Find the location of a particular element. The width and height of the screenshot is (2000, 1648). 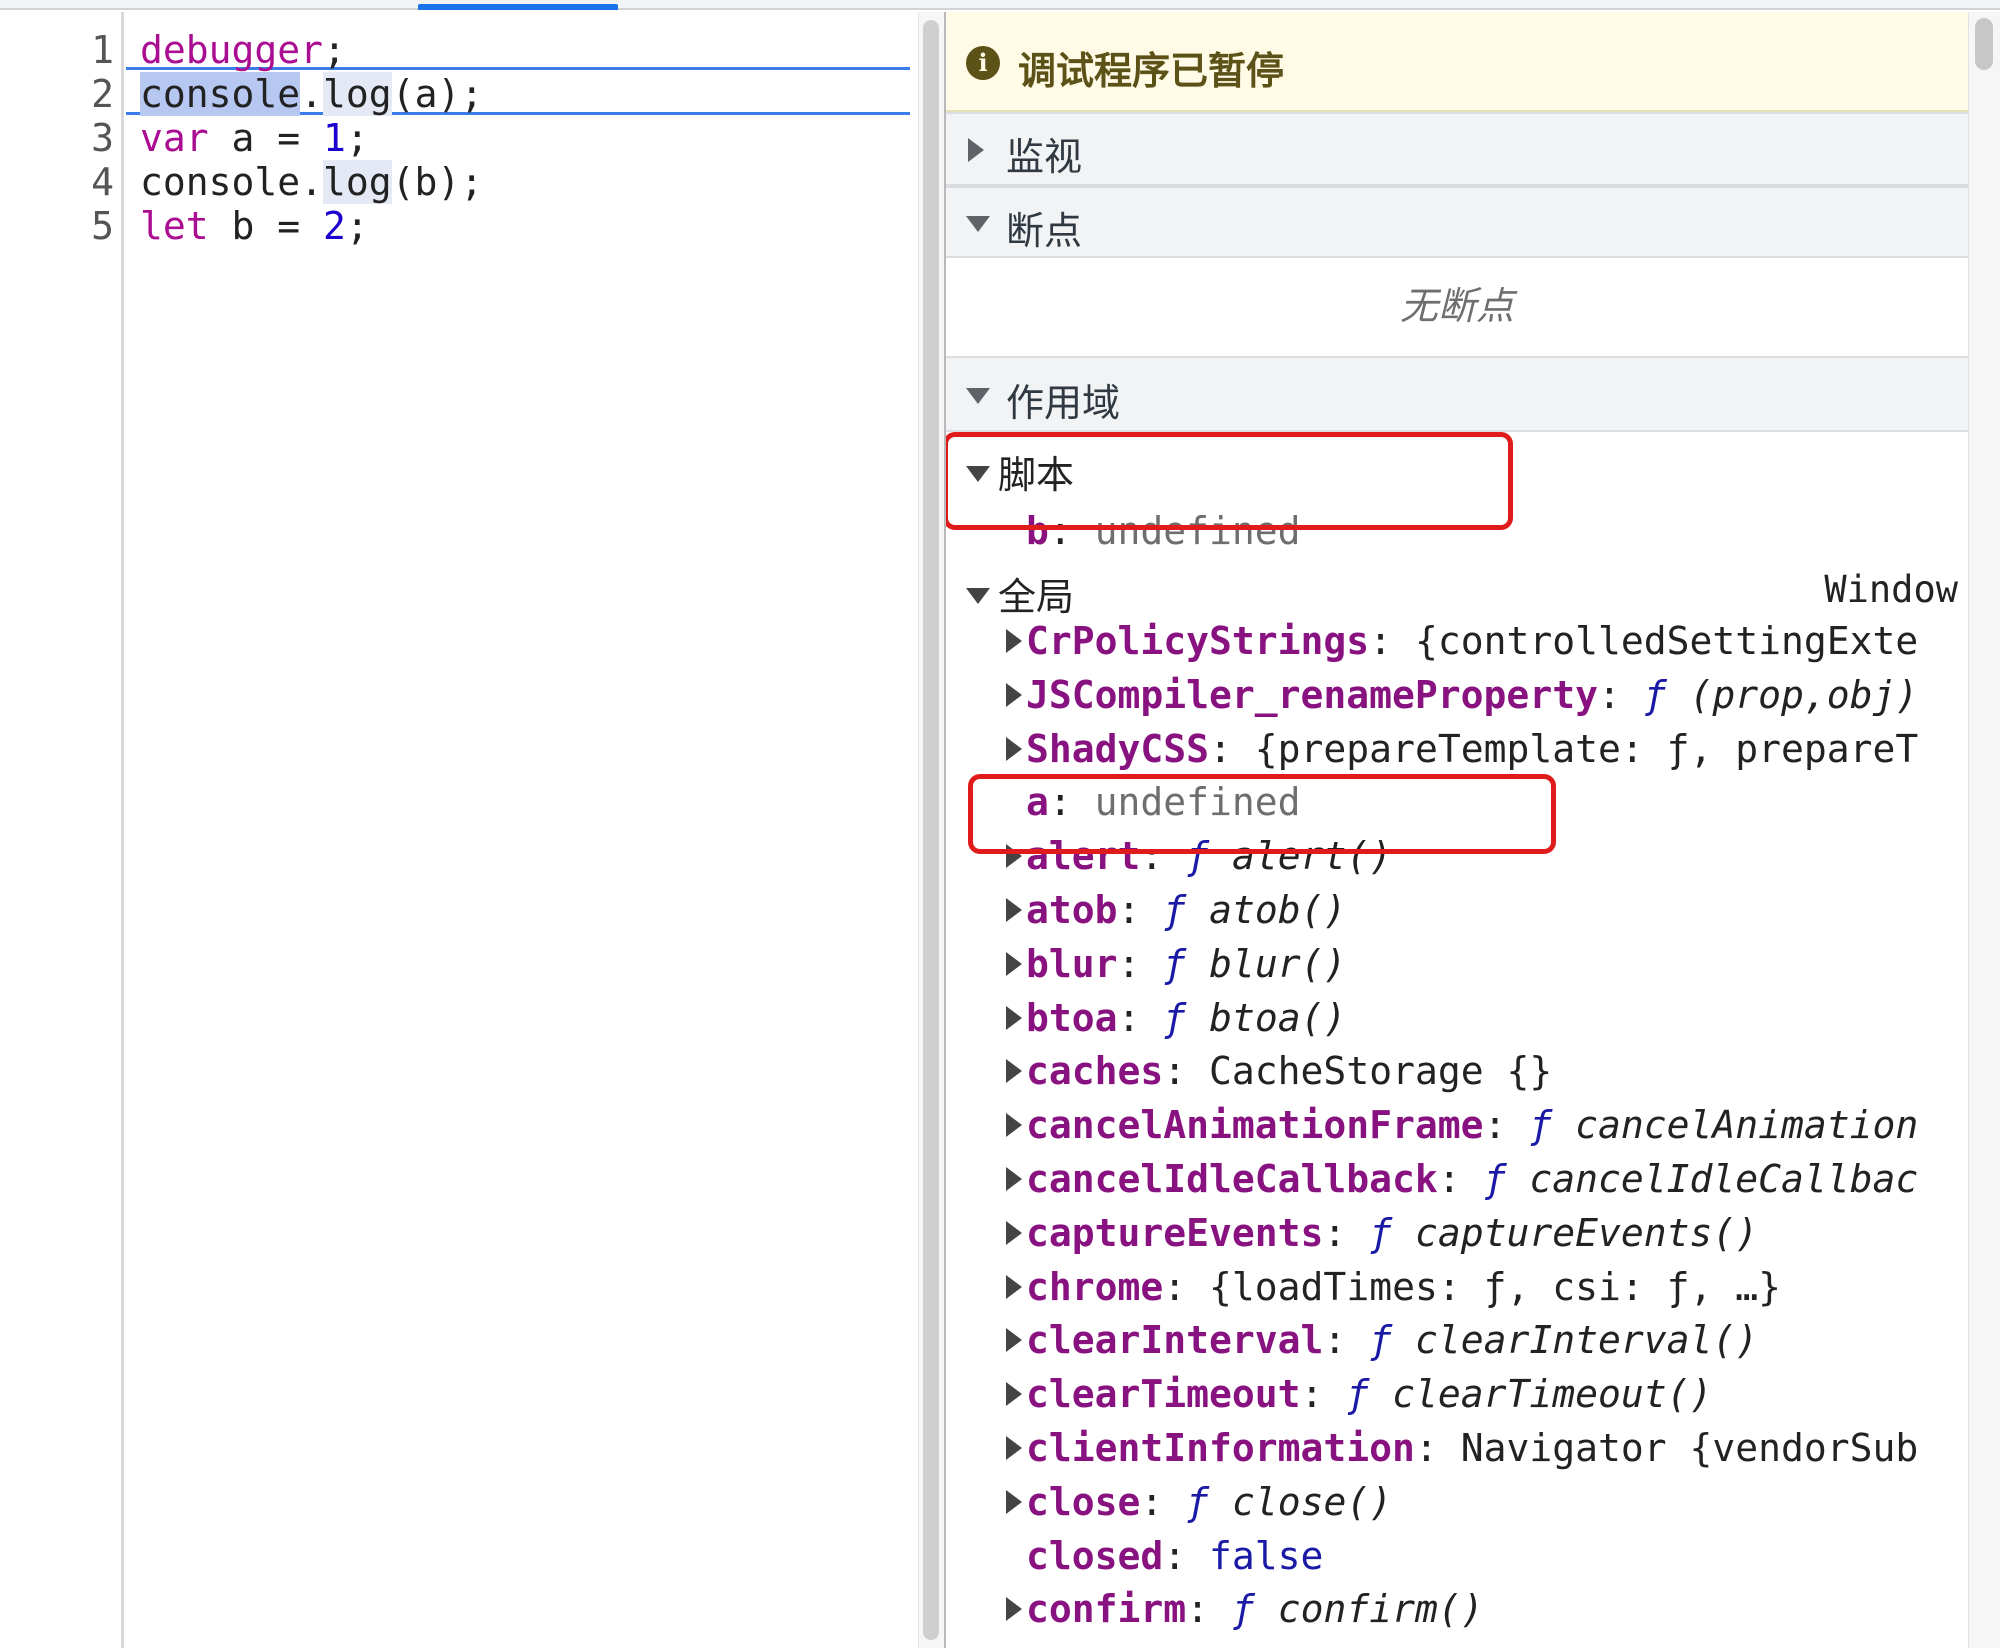

sidebar-scrollbar is located at coordinates (1984, 830).